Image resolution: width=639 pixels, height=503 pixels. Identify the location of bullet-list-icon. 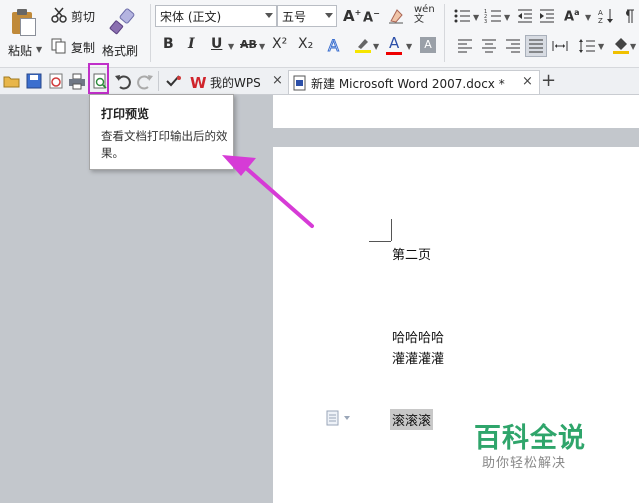
(462, 16).